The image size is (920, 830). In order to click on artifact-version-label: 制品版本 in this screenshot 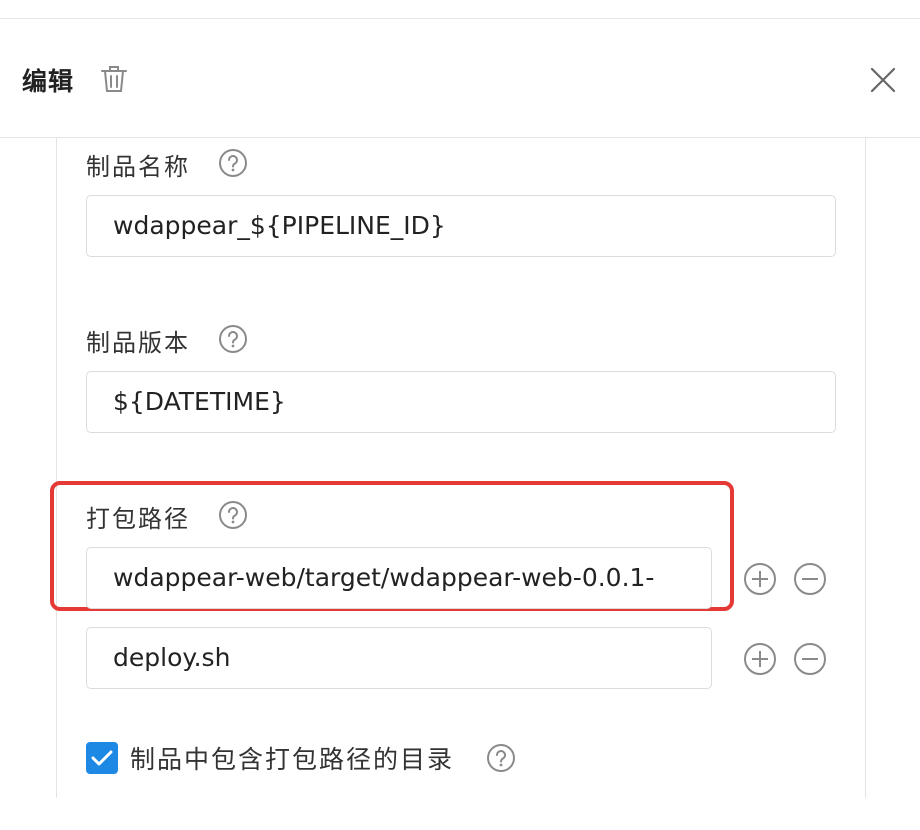, I will do `click(138, 343)`.